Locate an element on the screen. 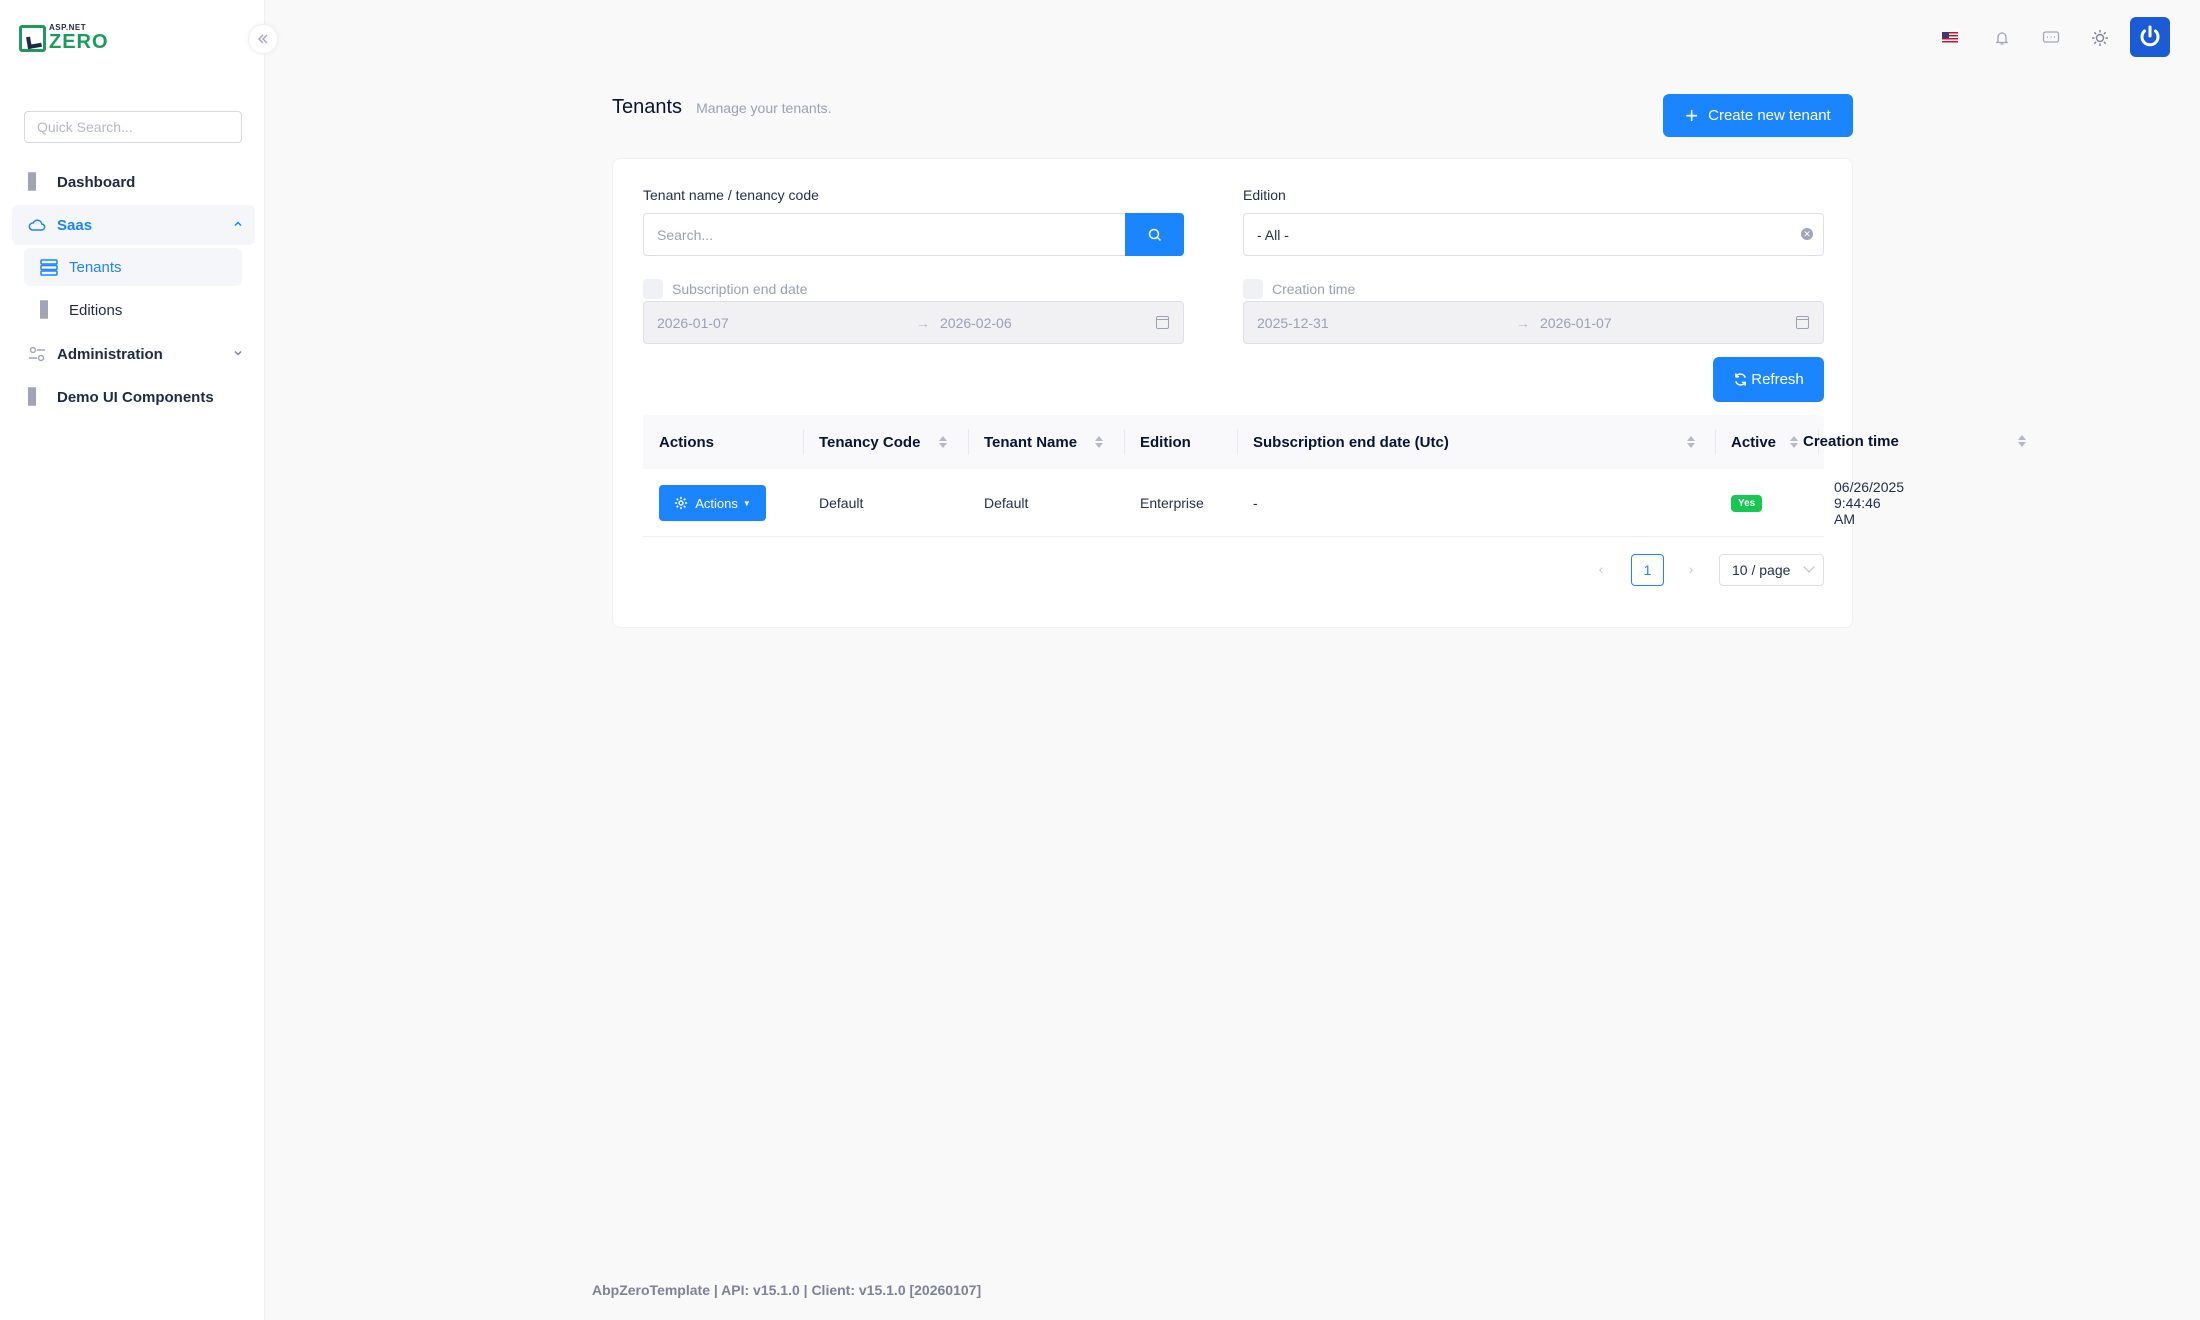 The image size is (2200, 1320). caret-down-icon: ▼ is located at coordinates (746, 503).